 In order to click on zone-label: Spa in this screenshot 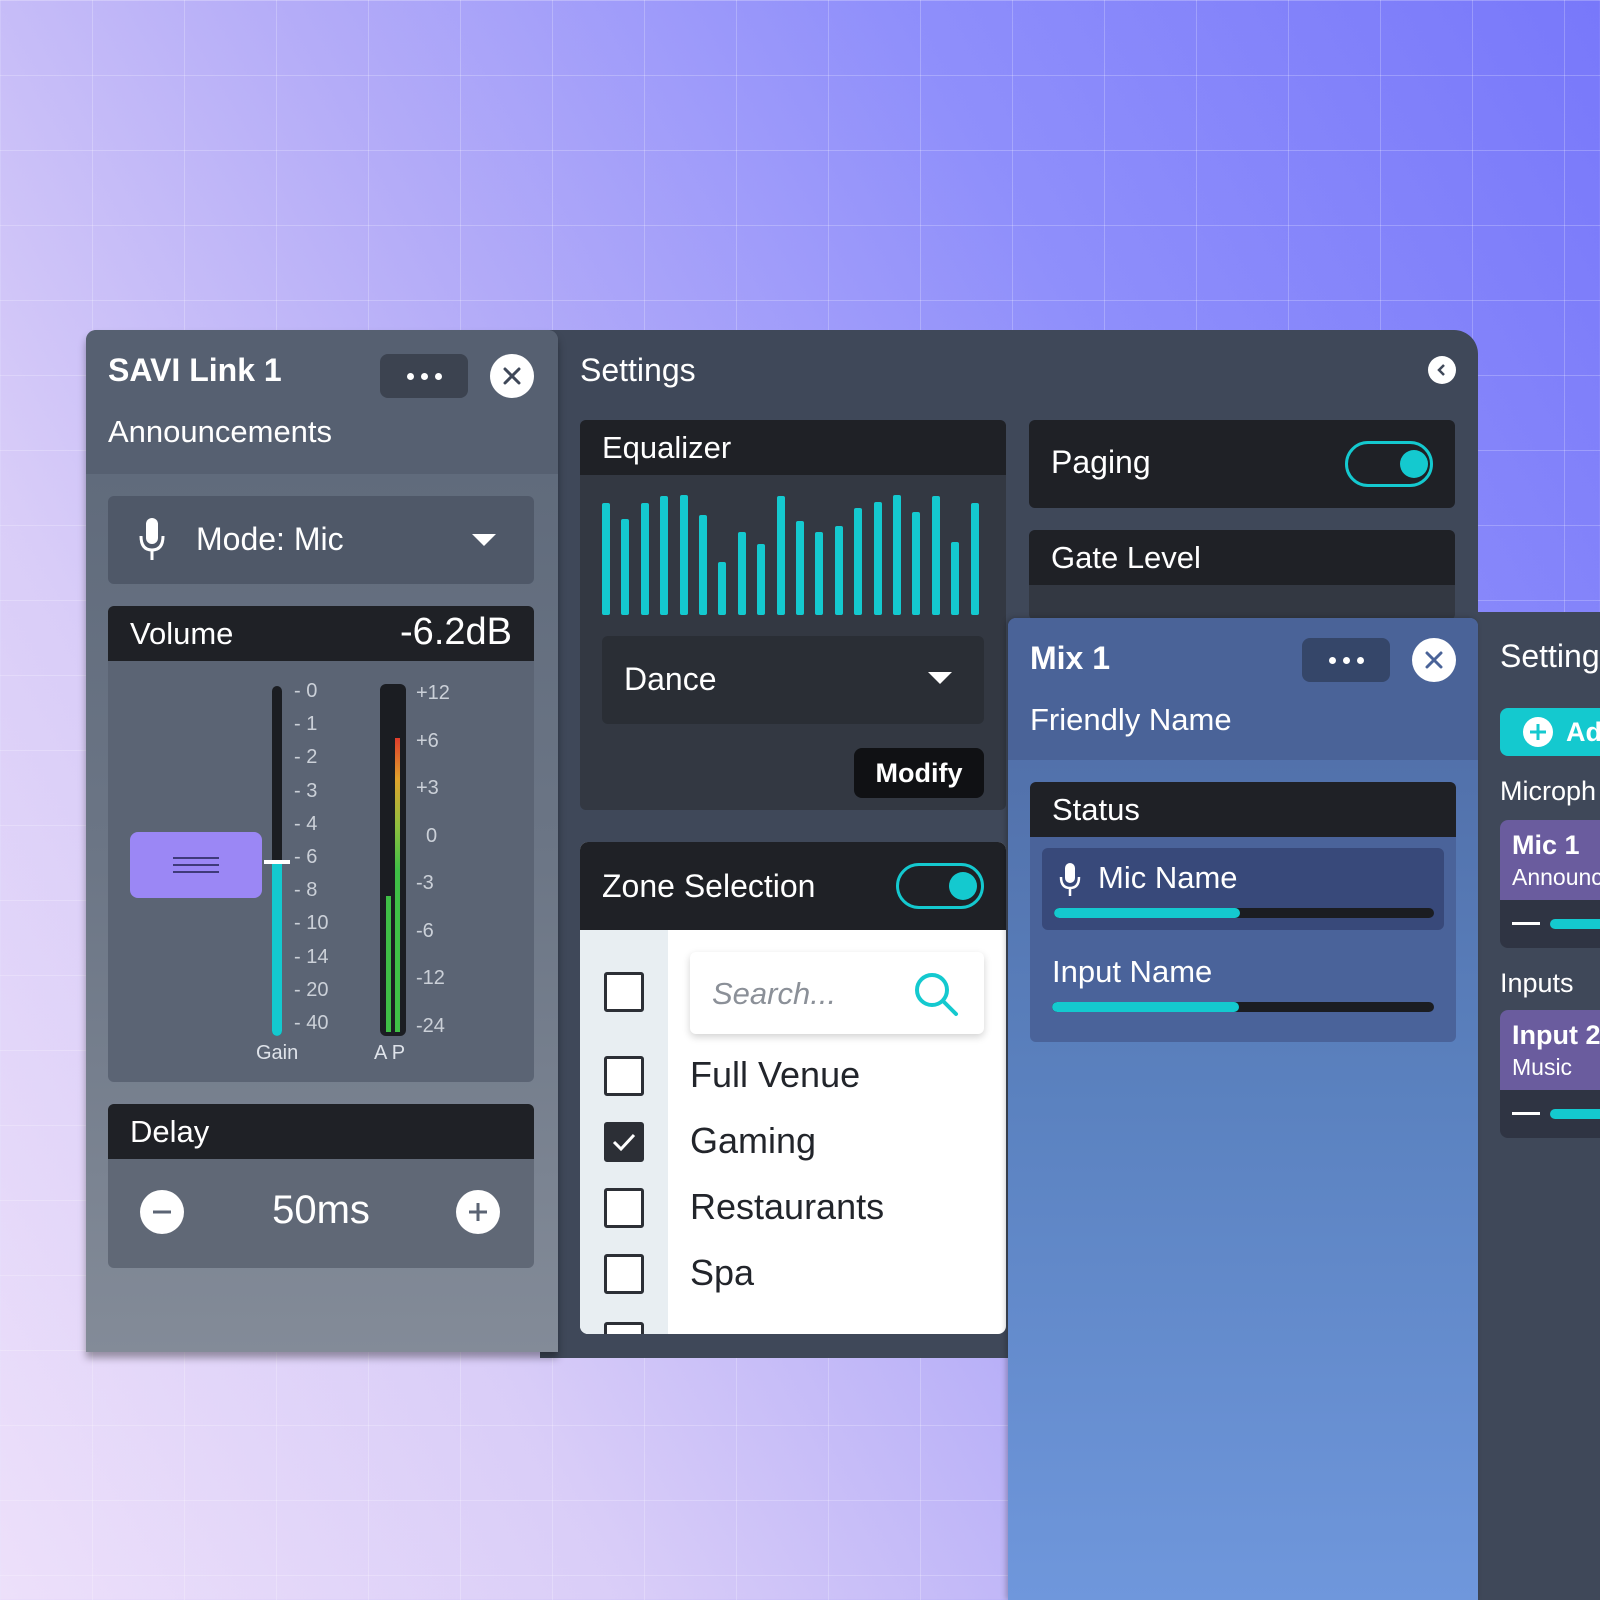, I will do `click(722, 1273)`.